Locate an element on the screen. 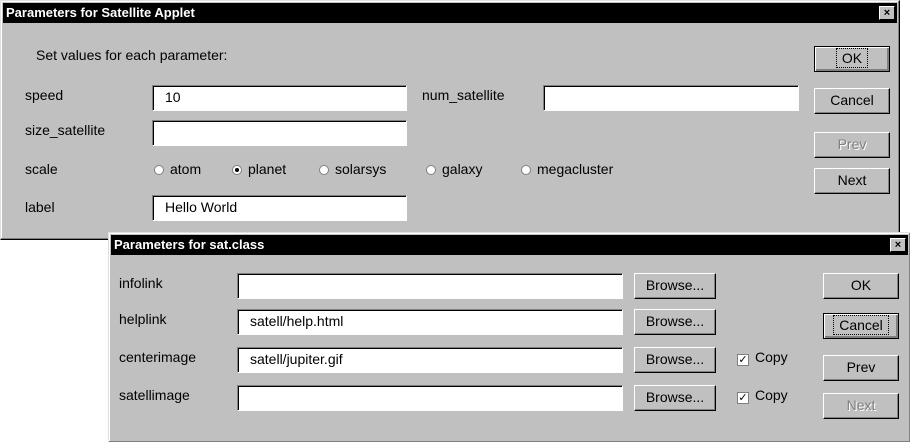  dialog-title-bar: Parameters for Satellite Applet × is located at coordinates (450, 13).